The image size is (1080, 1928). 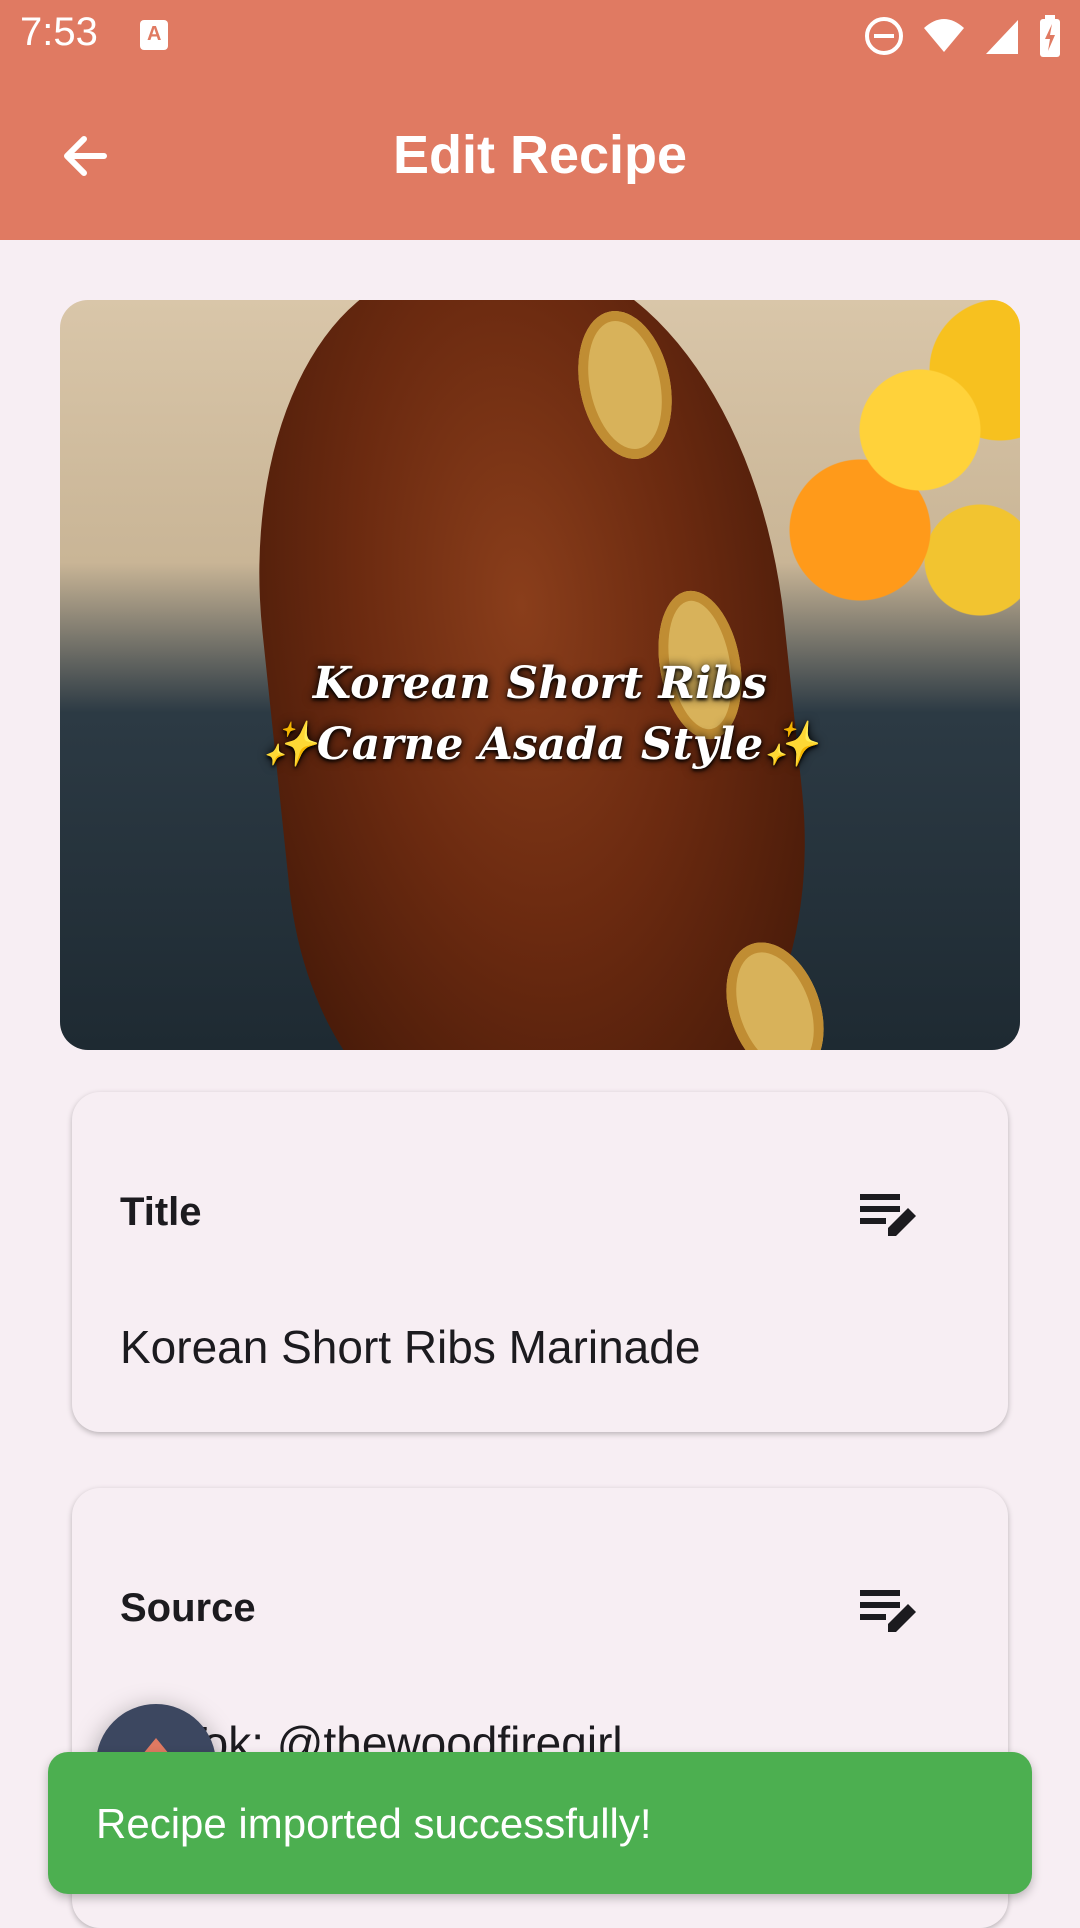 I want to click on status-bar: 7:53, so click(x=540, y=36).